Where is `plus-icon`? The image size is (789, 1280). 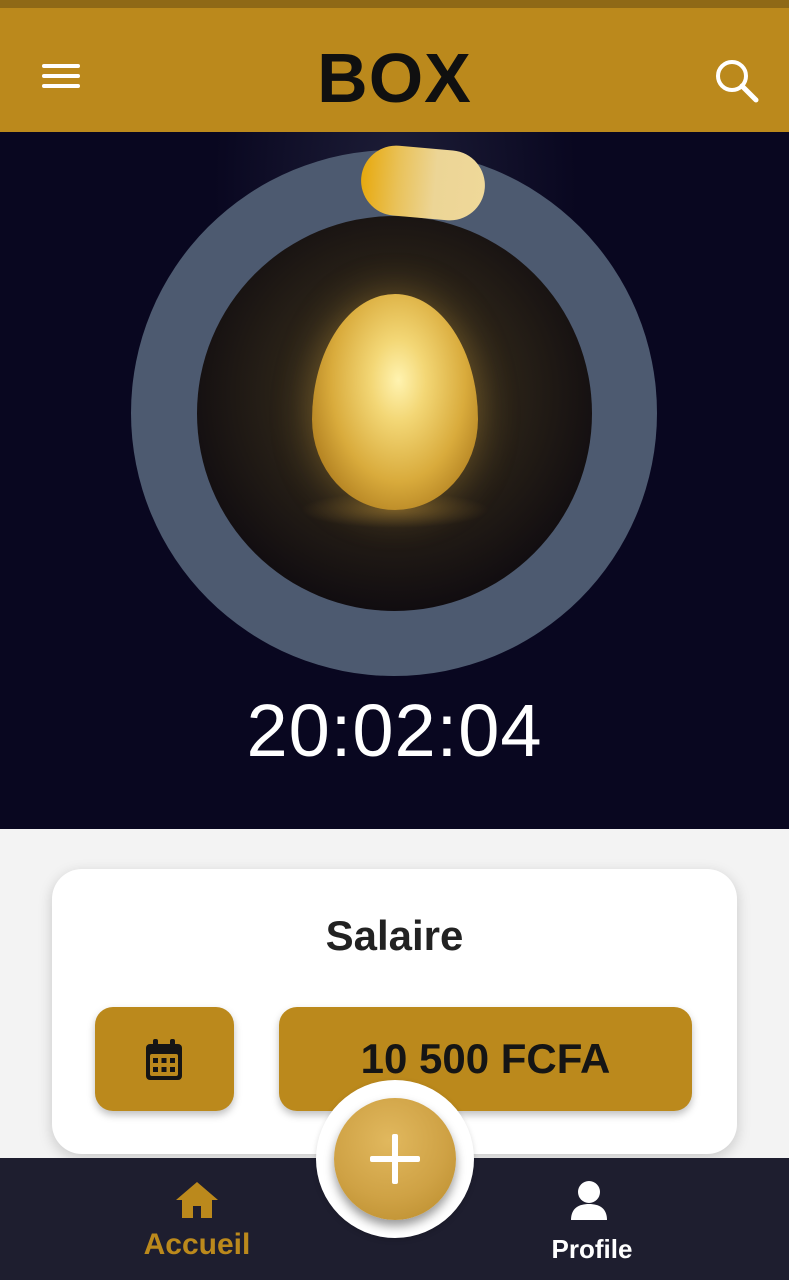
plus-icon is located at coordinates (395, 1159).